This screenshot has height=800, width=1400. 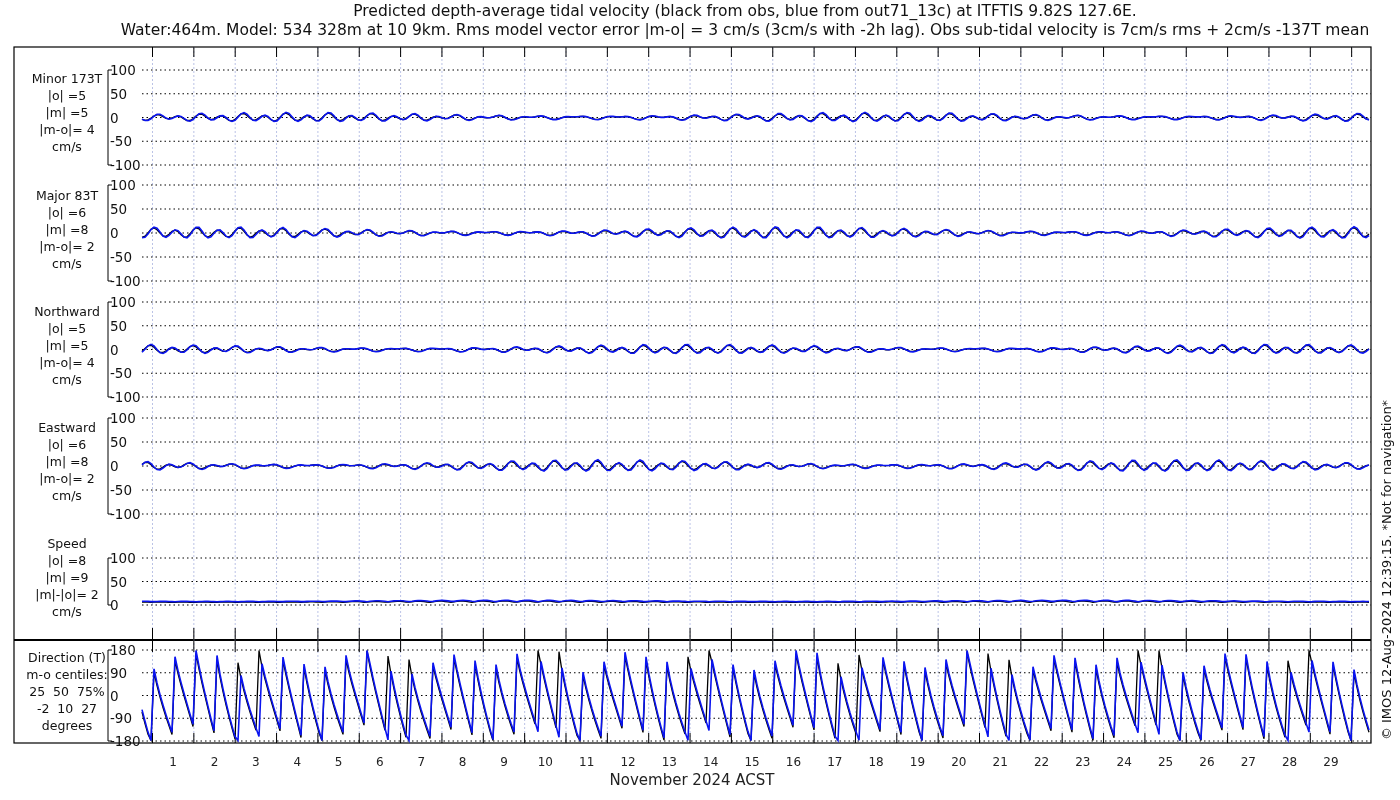 I want to click on day-tick-label: 6, so click(x=380, y=762).